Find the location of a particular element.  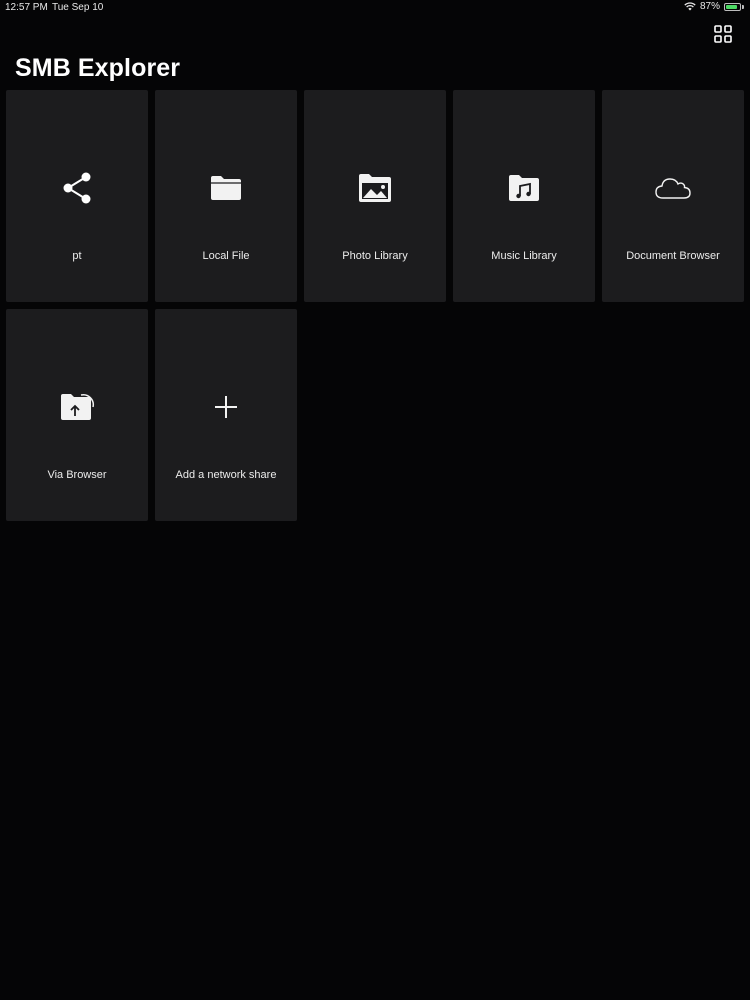

photo-folder-icon is located at coordinates (375, 188).